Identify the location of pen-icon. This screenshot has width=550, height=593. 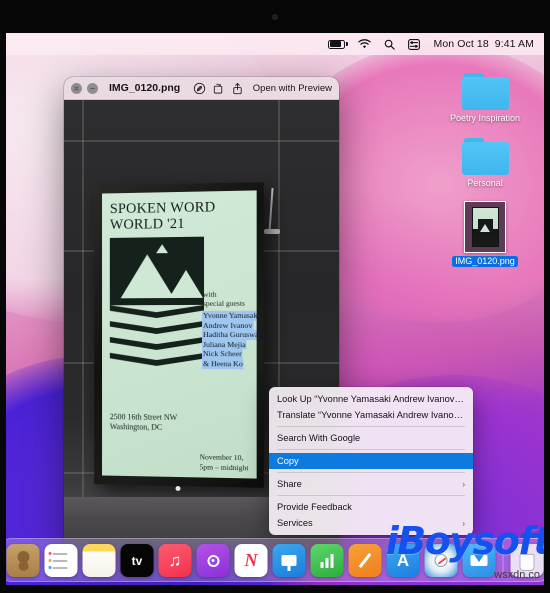
(365, 560).